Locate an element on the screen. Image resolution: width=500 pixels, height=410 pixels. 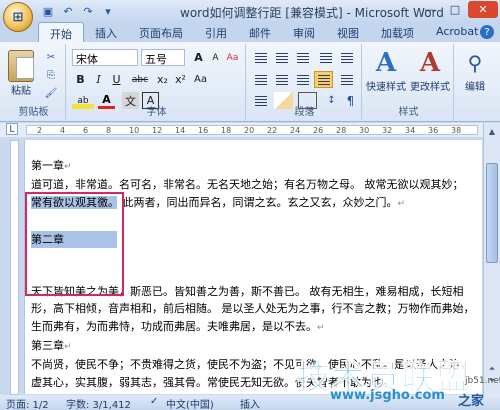
maximize-button: □ is located at coordinates (455, 9).